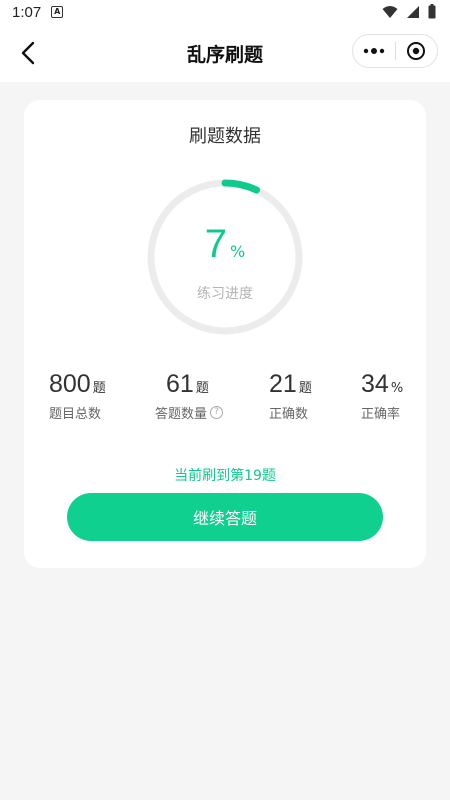 The height and width of the screenshot is (800, 450). What do you see at coordinates (225, 12) in the screenshot?
I see `status-bar: 1:07 A` at bounding box center [225, 12].